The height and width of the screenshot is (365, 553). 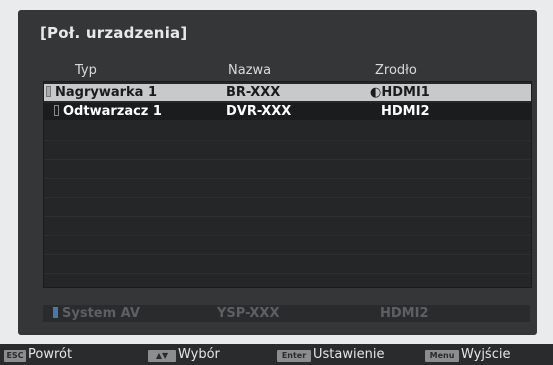 I want to click on arrow-keys-icon: ▲▼, so click(x=162, y=356).